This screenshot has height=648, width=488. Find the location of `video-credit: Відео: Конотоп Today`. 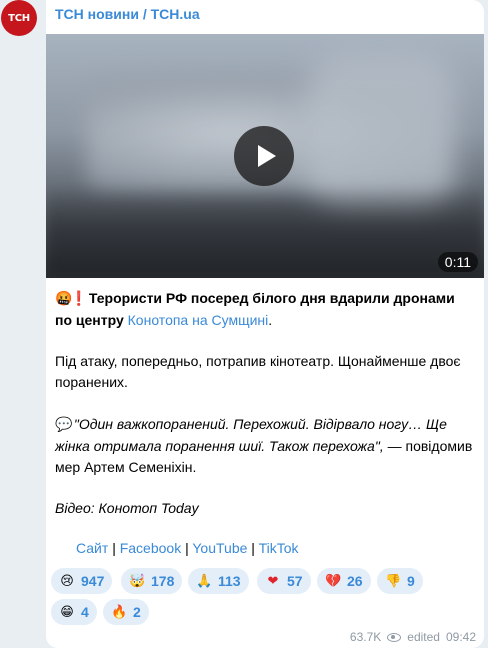

video-credit: Відео: Конотоп Today is located at coordinates (264, 508).